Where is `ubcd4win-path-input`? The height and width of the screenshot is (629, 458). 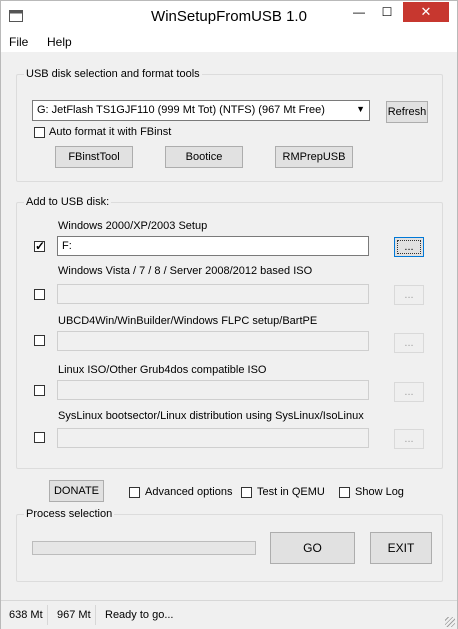
ubcd4win-path-input is located at coordinates (213, 341).